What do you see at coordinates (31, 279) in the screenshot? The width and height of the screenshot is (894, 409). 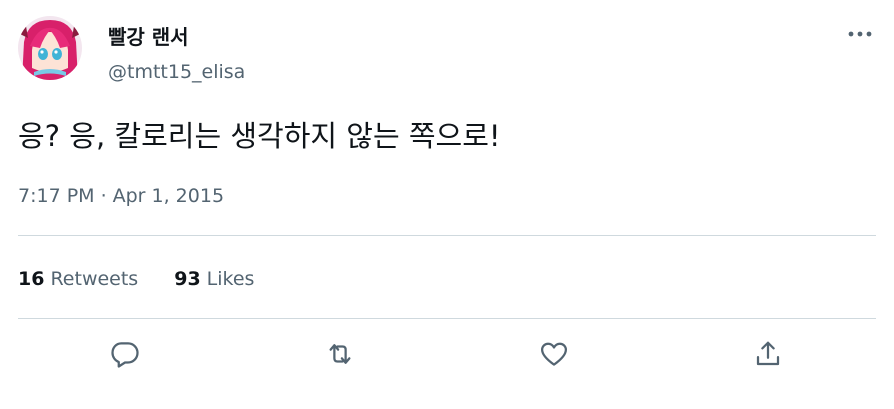 I see `retweets-count: 16` at bounding box center [31, 279].